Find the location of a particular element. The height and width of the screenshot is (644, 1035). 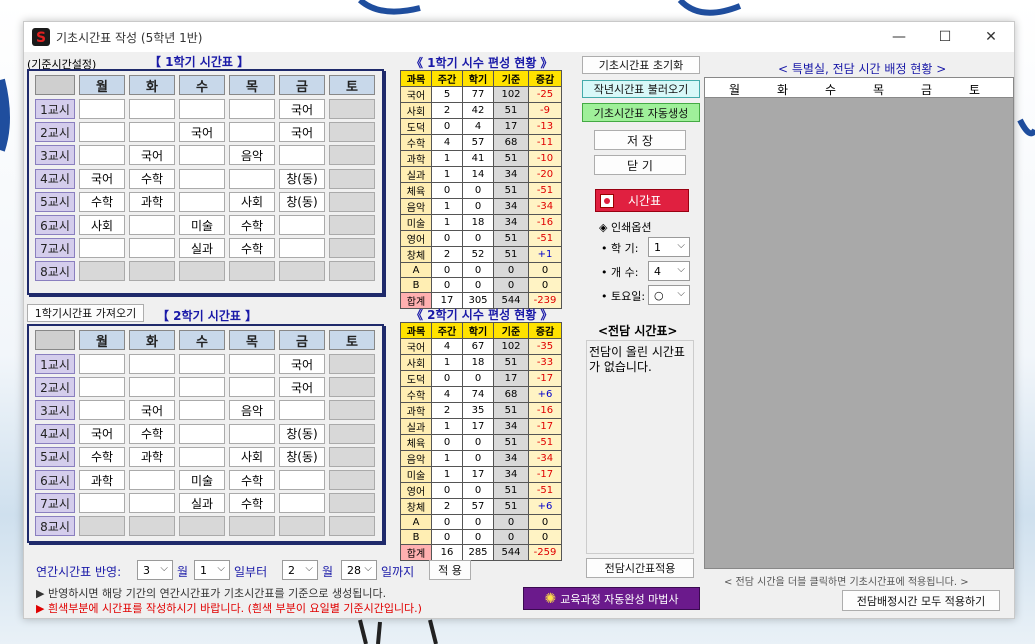

sem2-period-label: 7교시 is located at coordinates (55, 503).